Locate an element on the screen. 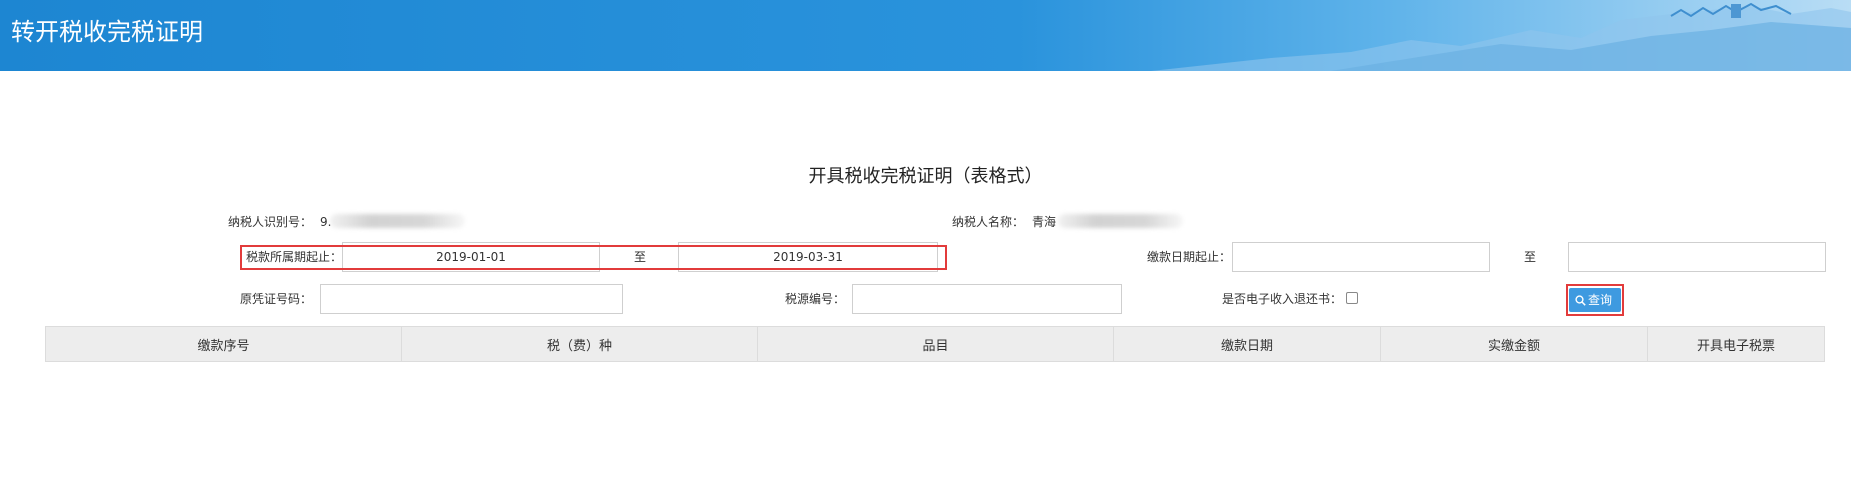 This screenshot has width=1851, height=504. result-table-header: 缴款序号 税（费）种 品目 缴款日期 实缴金额 开具电子税票 is located at coordinates (935, 344).